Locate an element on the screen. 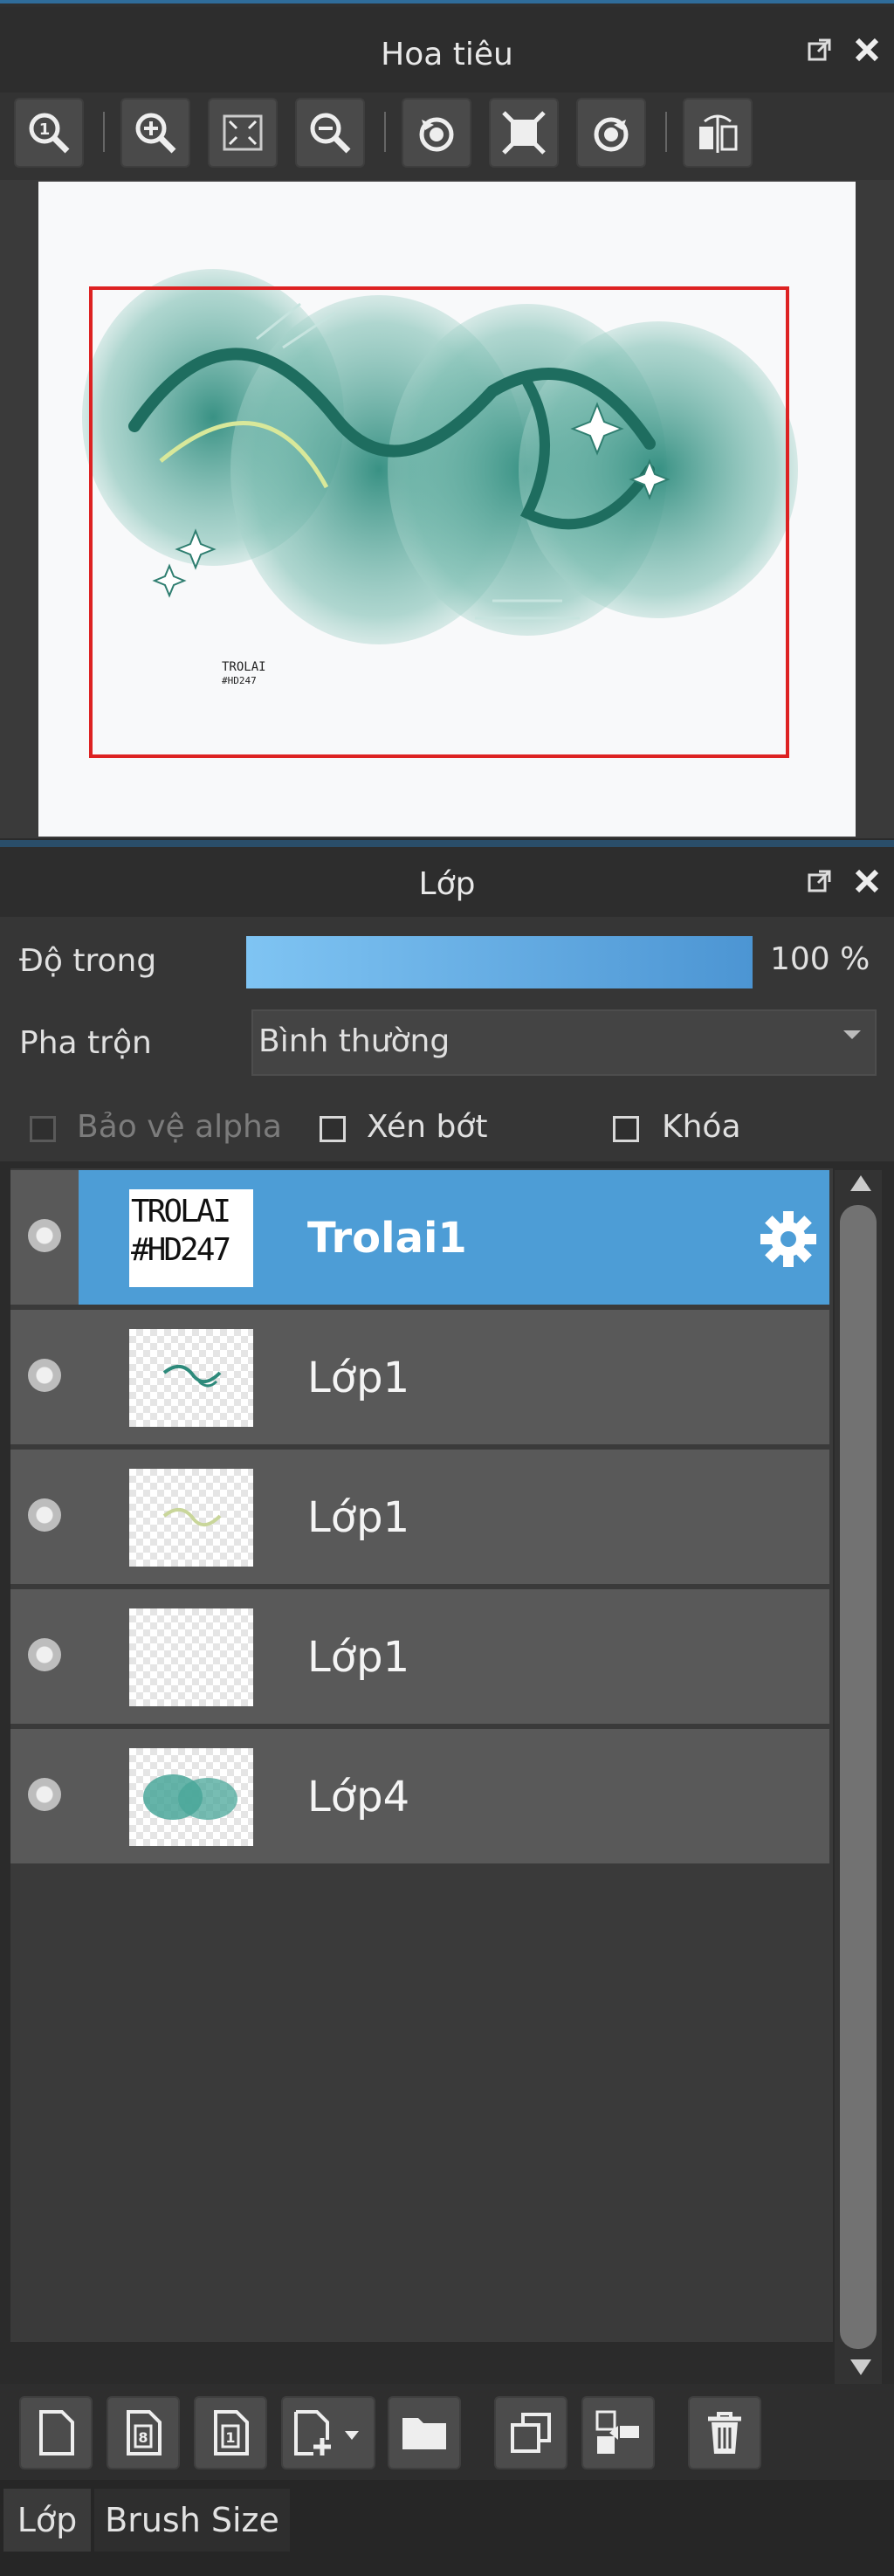 The height and width of the screenshot is (2576, 894). layer-thumbnail: TROLAI #HD247 is located at coordinates (191, 1238).